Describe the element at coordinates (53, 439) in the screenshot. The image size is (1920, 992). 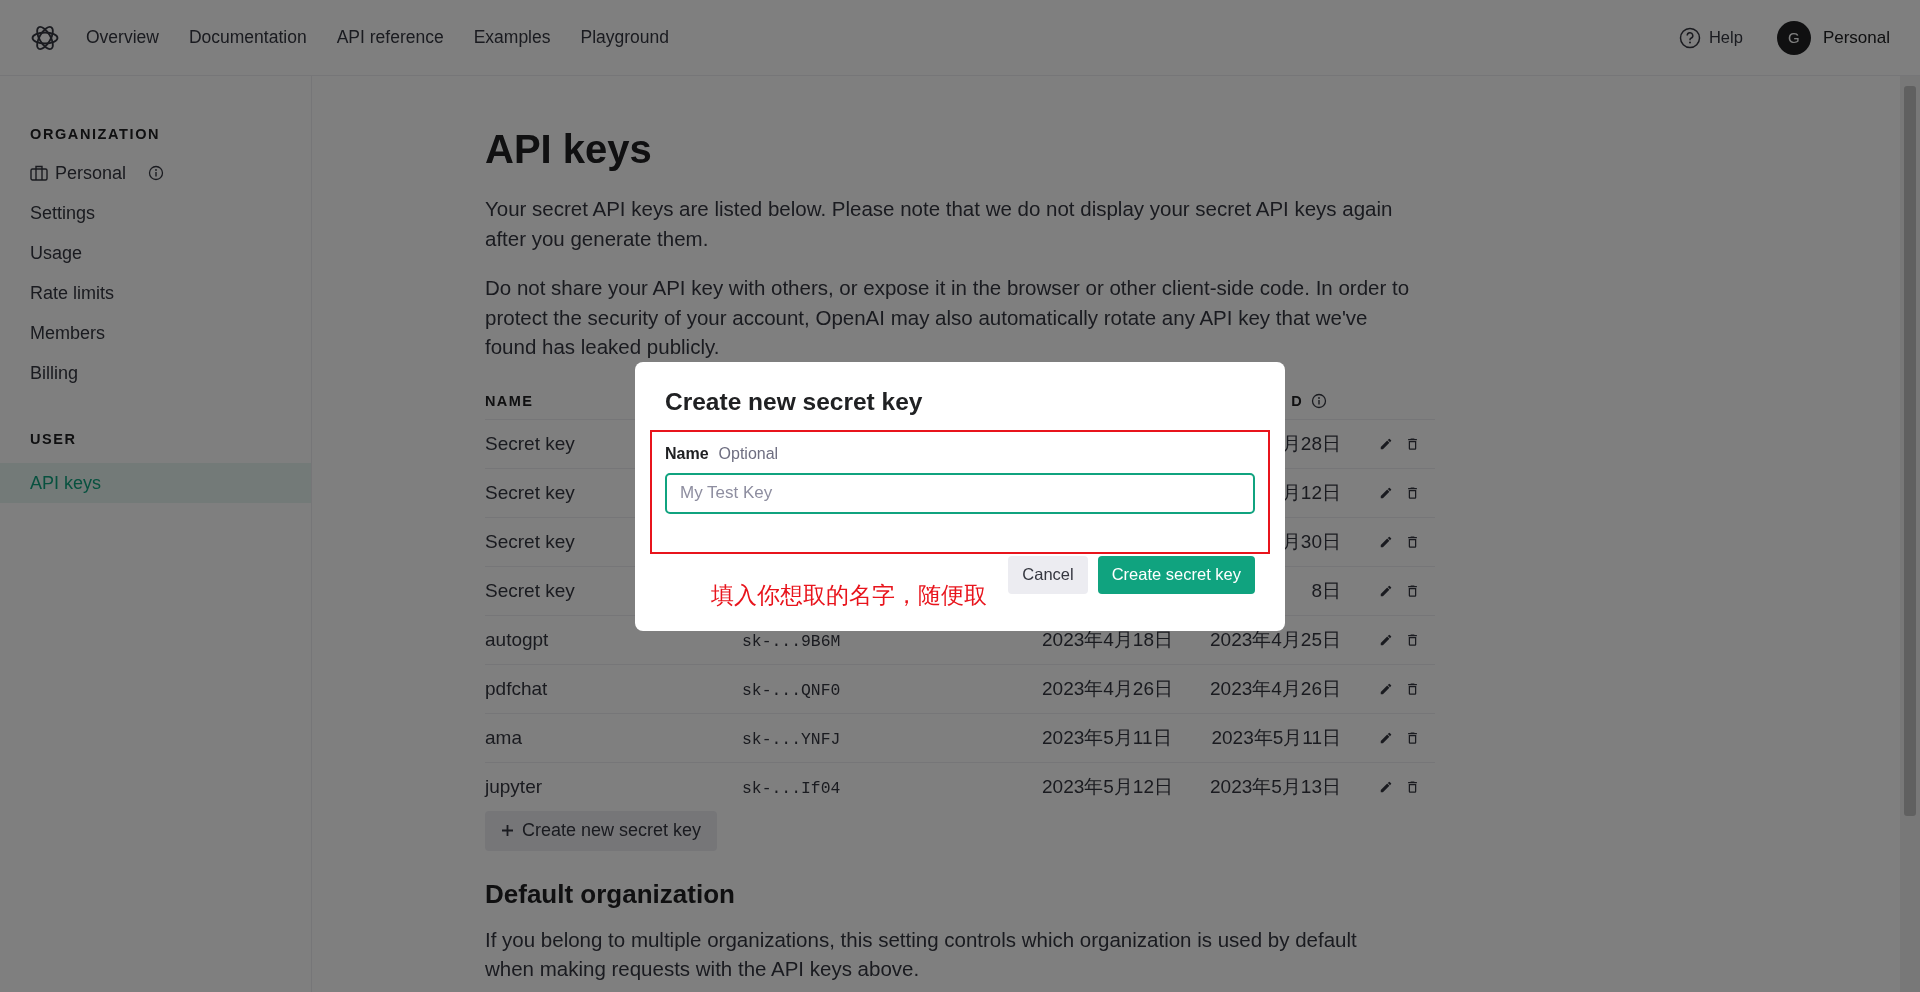
I see `sidebar-heading: USER` at that location.